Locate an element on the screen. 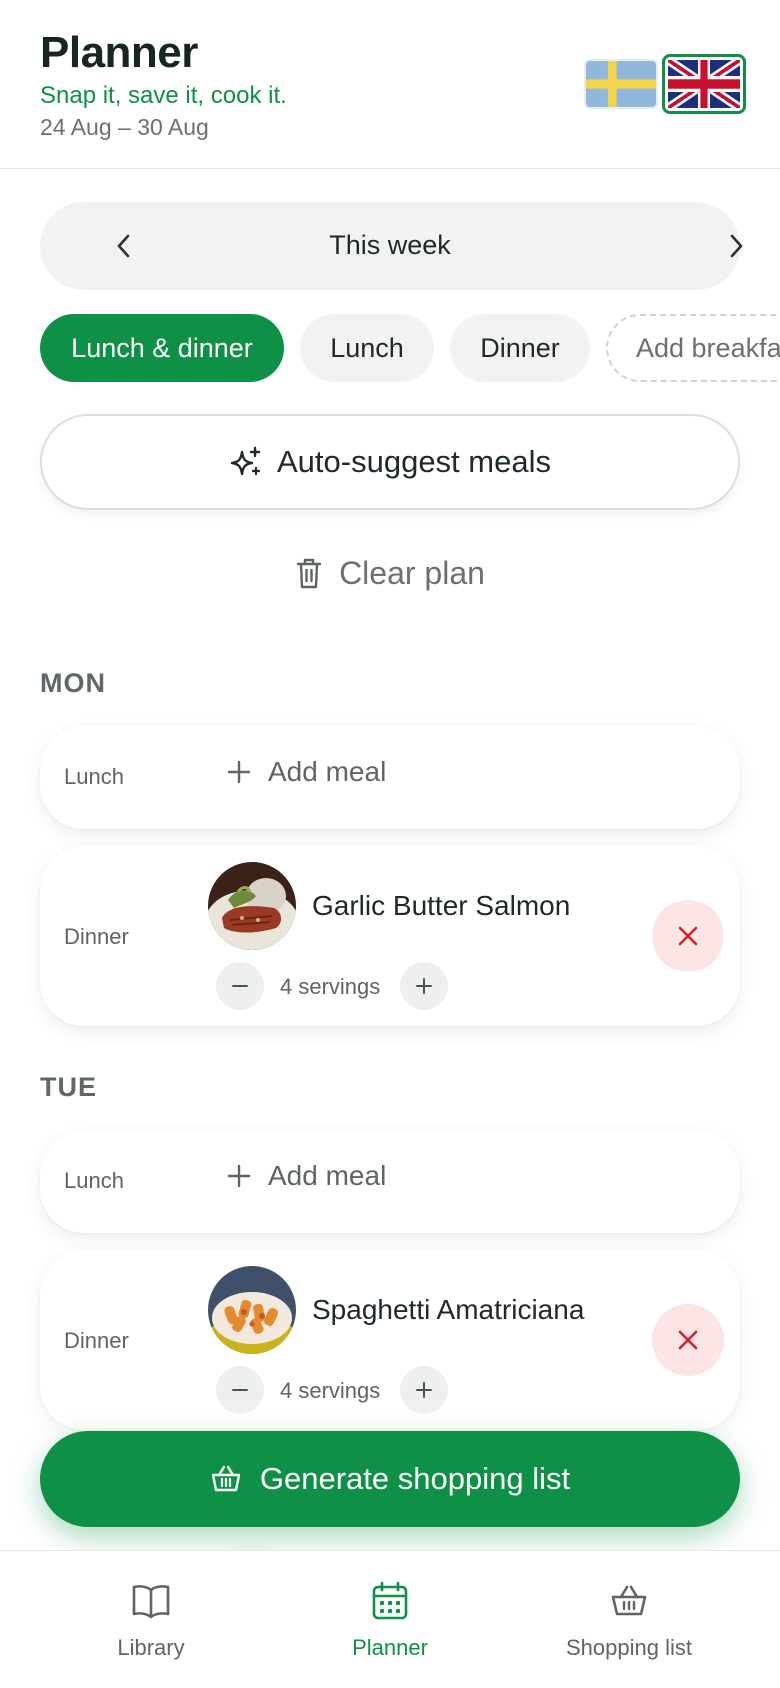 The width and height of the screenshot is (780, 1688). week-navigator: This week is located at coordinates (391, 246).